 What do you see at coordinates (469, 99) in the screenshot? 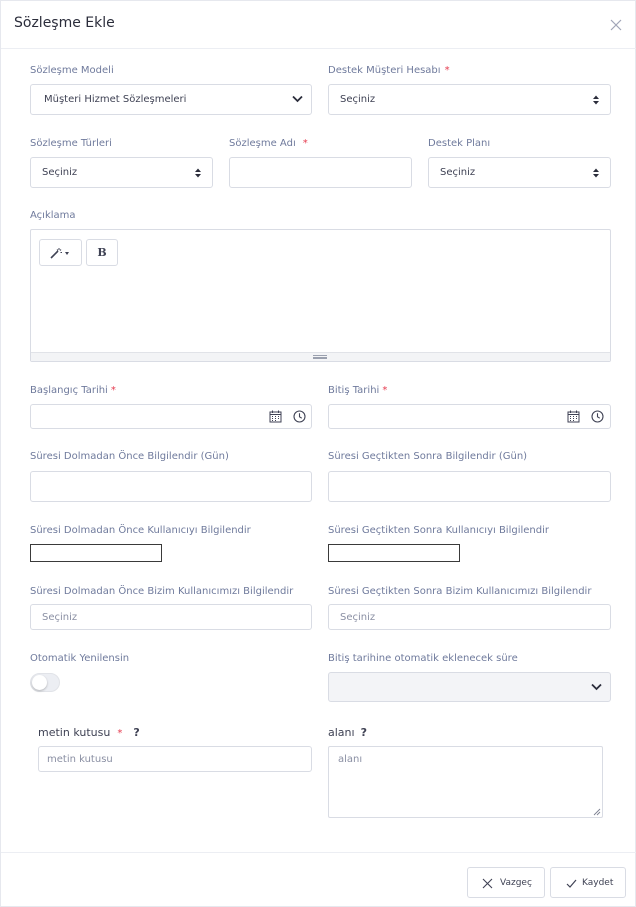
I see `support-account-select: Seçiniz` at bounding box center [469, 99].